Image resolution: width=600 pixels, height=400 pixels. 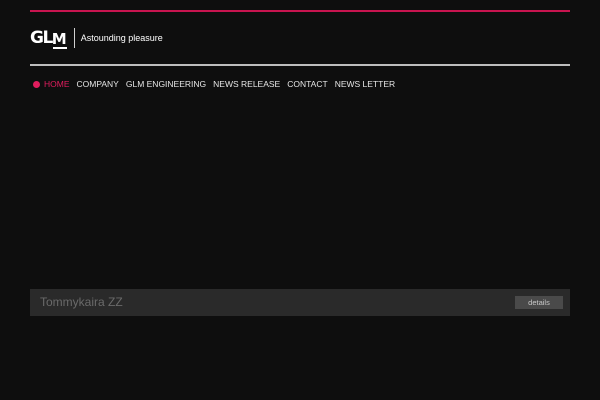 I want to click on slide-title: Tommykaira ZZ, so click(x=81, y=302).